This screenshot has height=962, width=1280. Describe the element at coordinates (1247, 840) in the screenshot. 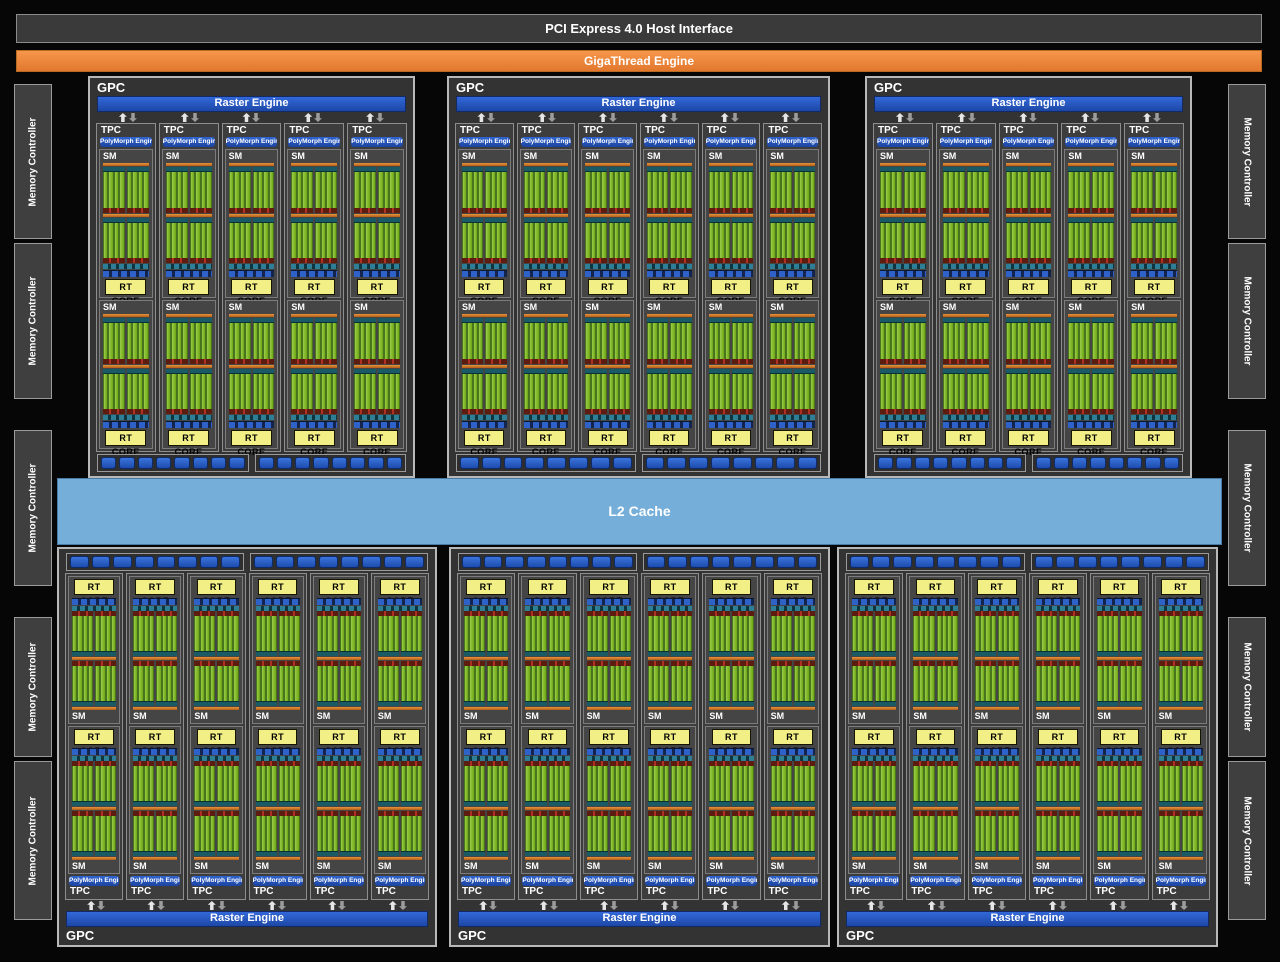

I see `memory-controller-right-5: Memory Controller` at that location.